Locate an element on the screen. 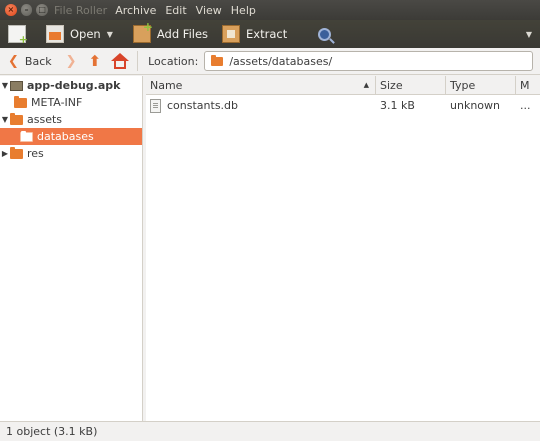 Image resolution: width=540 pixels, height=441 pixels. open-folder-icon is located at coordinates (55, 34).